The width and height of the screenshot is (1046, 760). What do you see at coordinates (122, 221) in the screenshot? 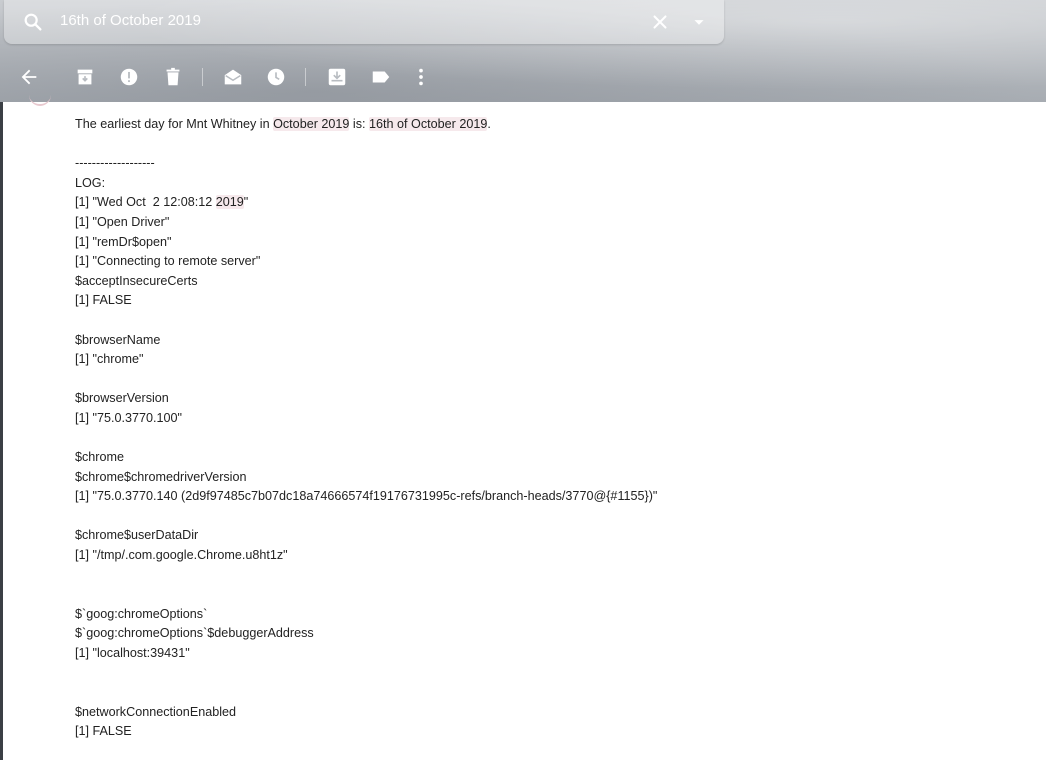
I see `log-line: [1] "Open Driver"` at bounding box center [122, 221].